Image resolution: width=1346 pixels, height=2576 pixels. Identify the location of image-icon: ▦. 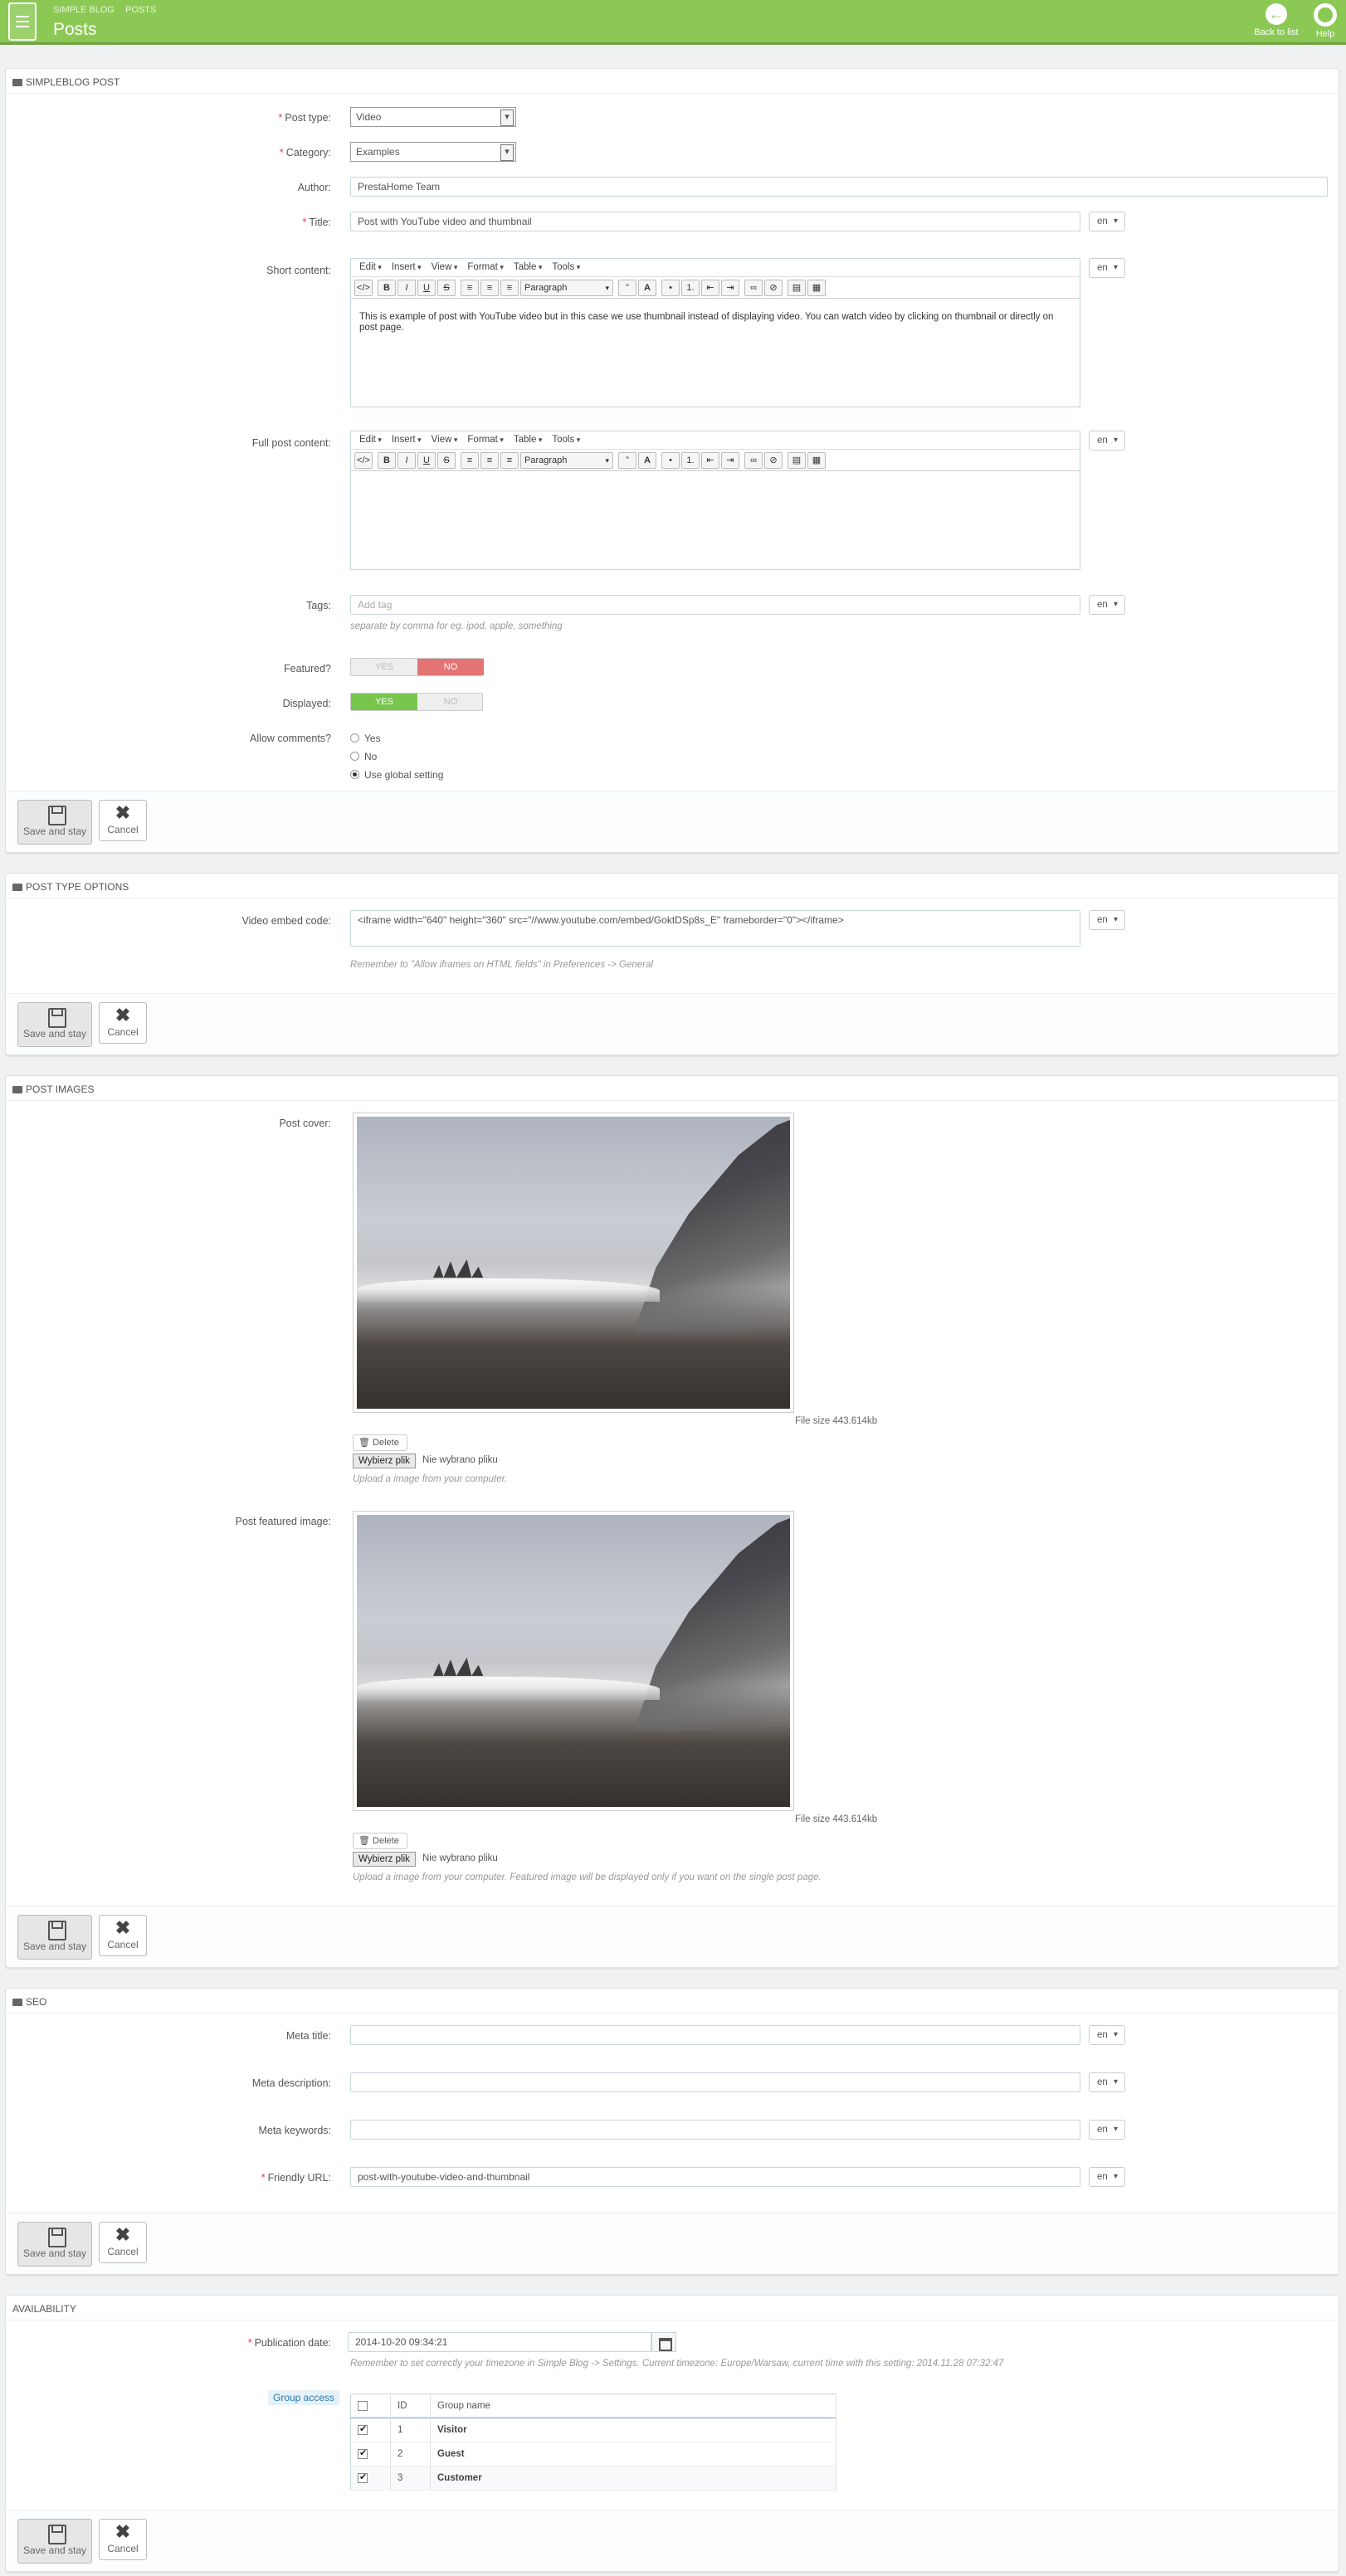
(816, 460).